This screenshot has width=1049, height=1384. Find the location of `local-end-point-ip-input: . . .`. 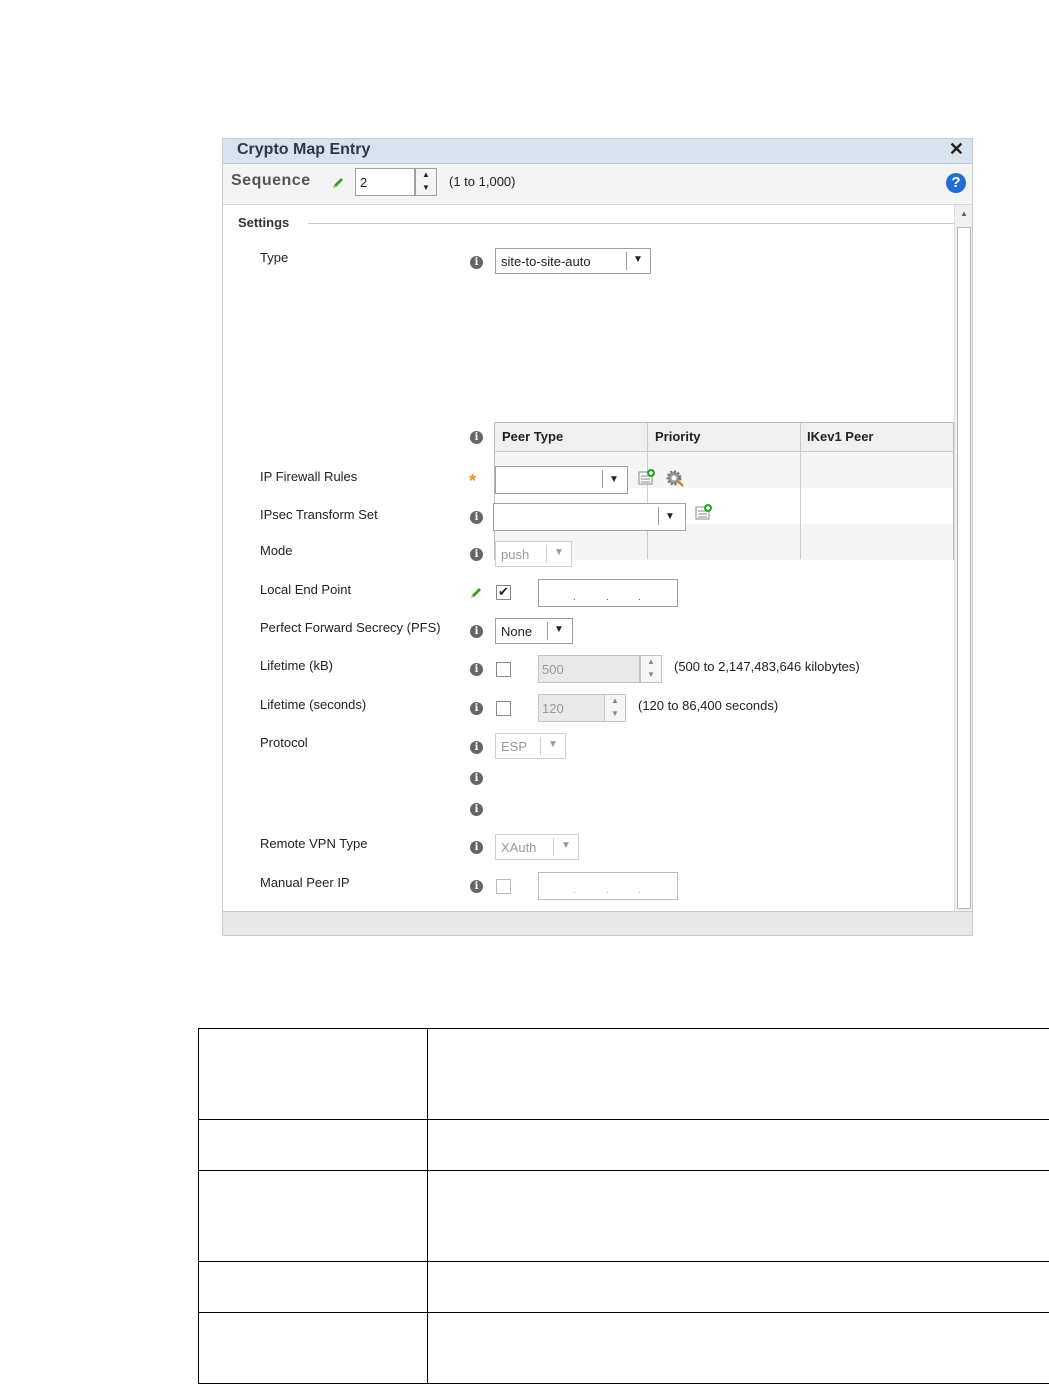

local-end-point-ip-input: . . . is located at coordinates (608, 593).